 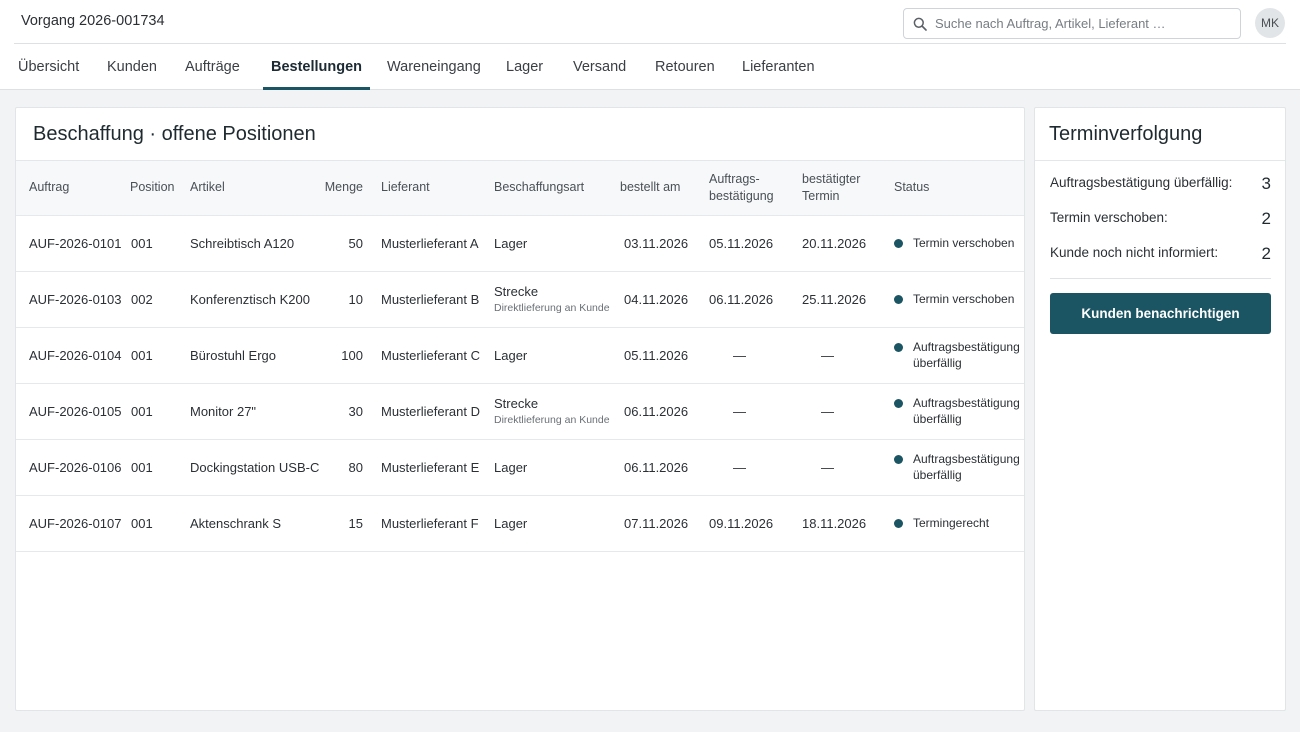 What do you see at coordinates (355, 467) in the screenshot?
I see `cell-menge: 80` at bounding box center [355, 467].